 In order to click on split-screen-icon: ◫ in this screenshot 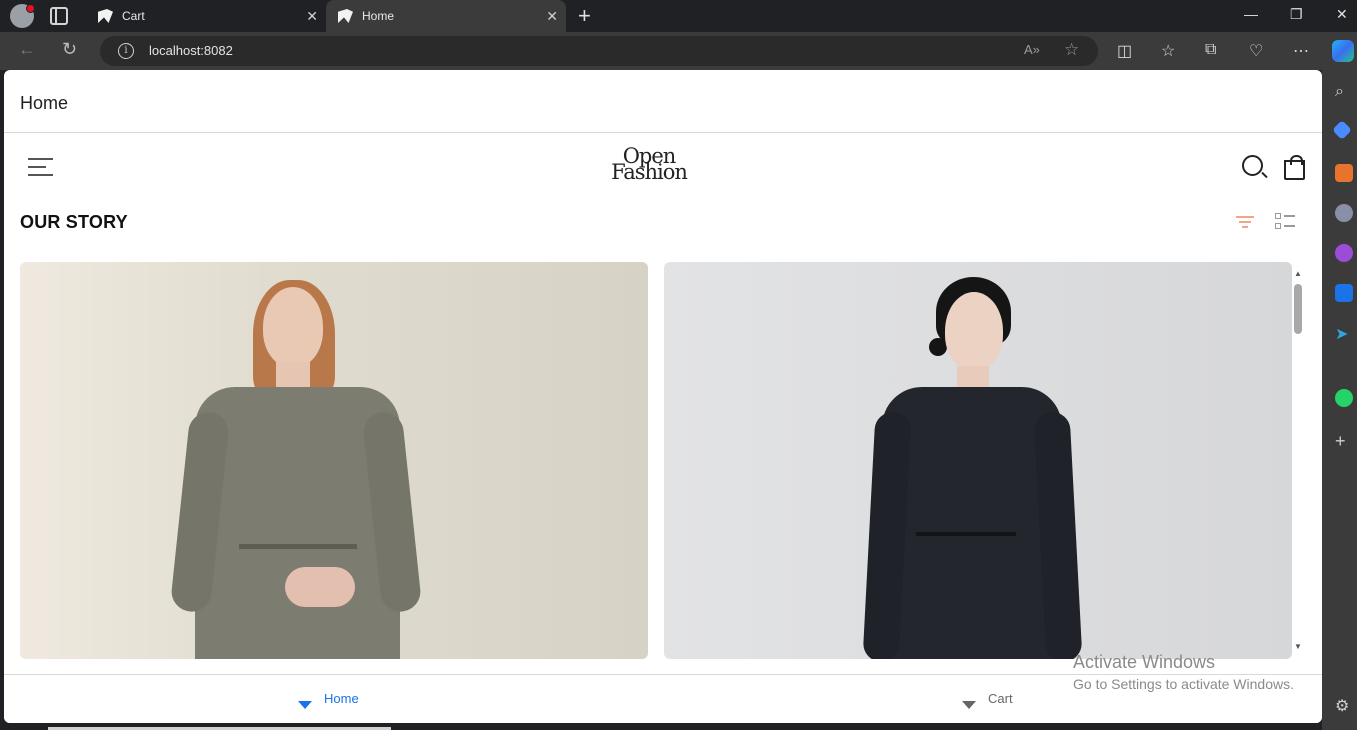, I will do `click(1124, 51)`.